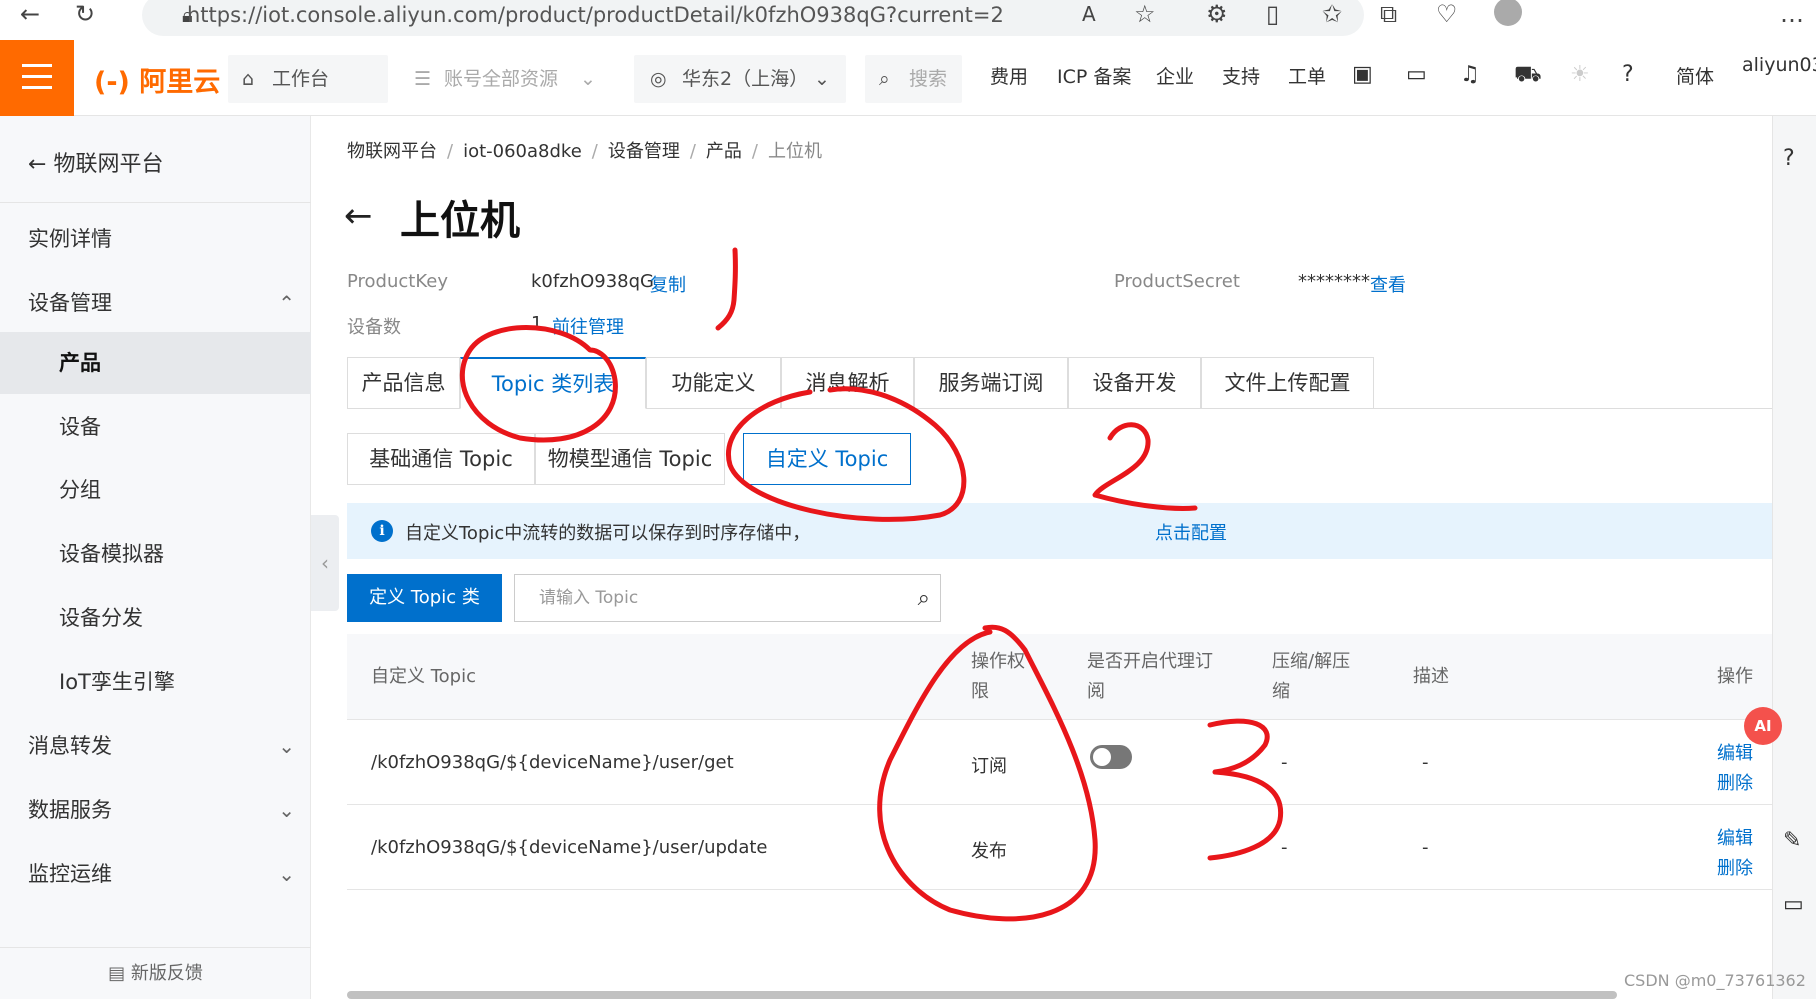 The width and height of the screenshot is (1816, 1000). What do you see at coordinates (1111, 757) in the screenshot?
I see `proxy-subscribe-toggle` at bounding box center [1111, 757].